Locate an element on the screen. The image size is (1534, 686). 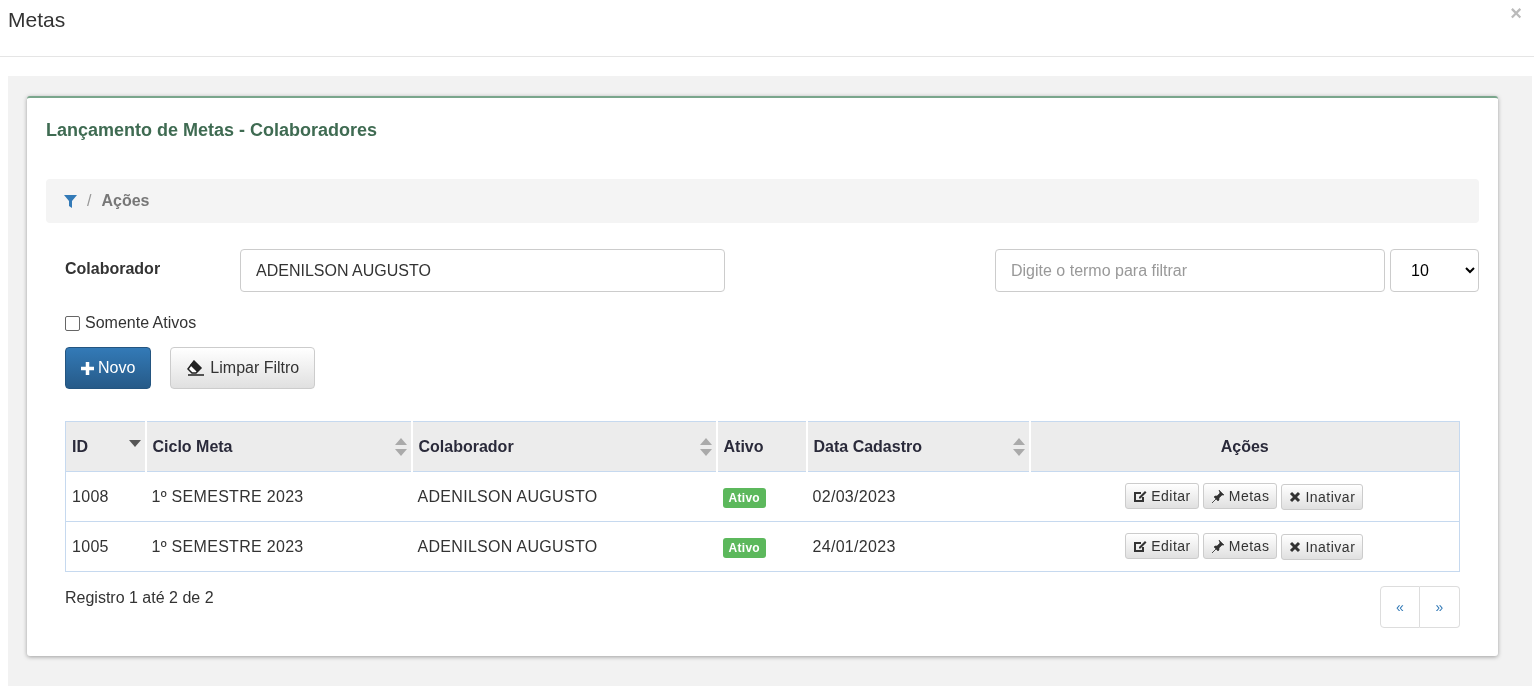
panel-title: Lançamento de Metas - Colaboradores is located at coordinates (212, 130).